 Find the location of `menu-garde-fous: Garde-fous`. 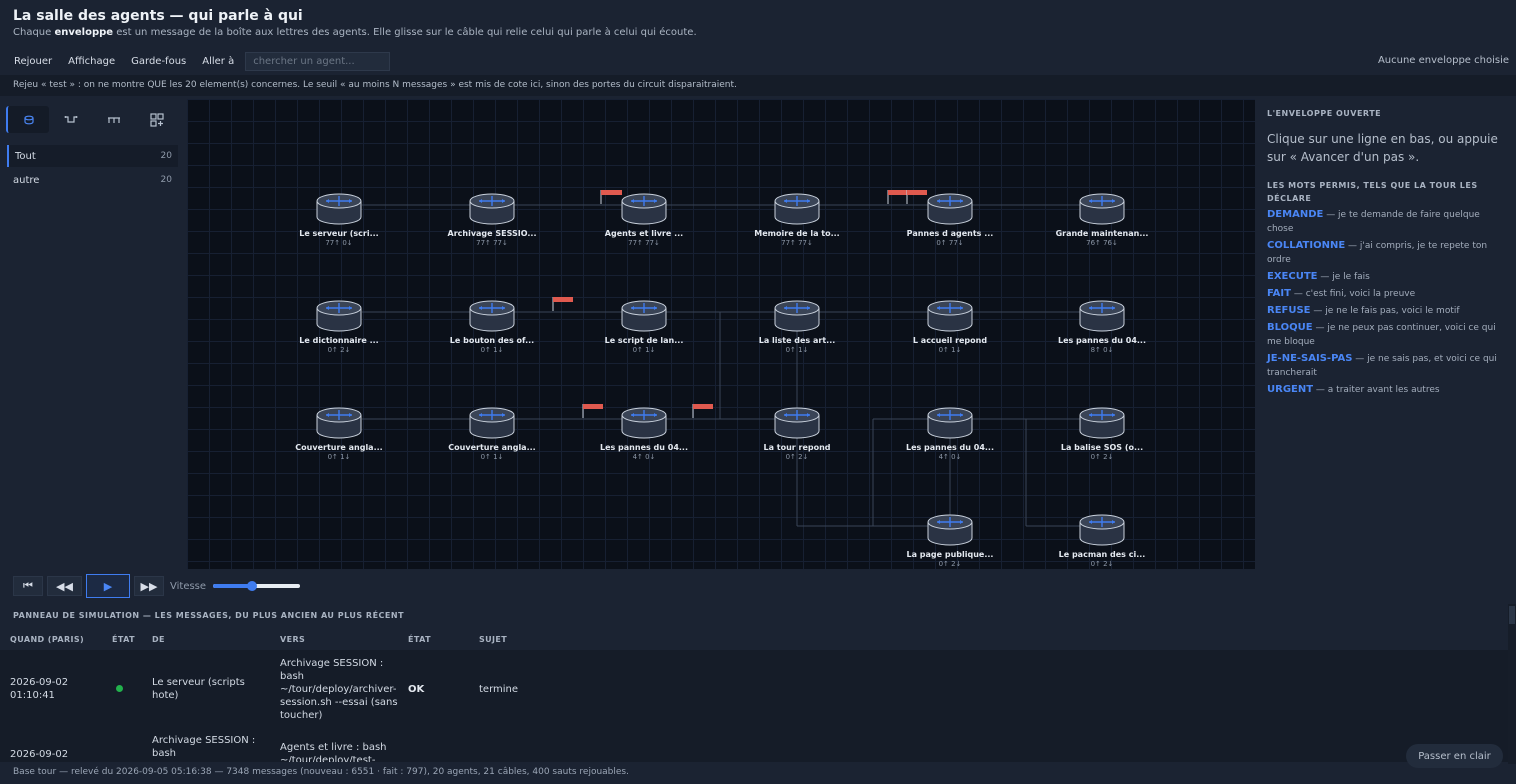

menu-garde-fous: Garde-fous is located at coordinates (158, 61).